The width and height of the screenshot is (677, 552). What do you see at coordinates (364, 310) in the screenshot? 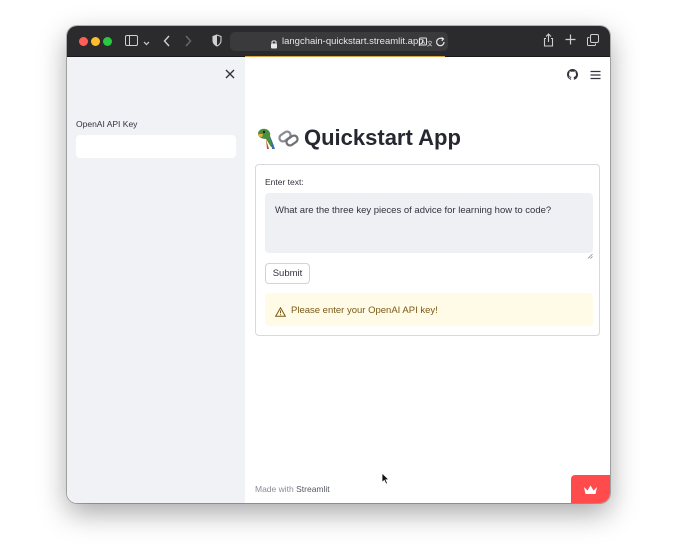
I see `alert-text: Please enter your OpenAI API key!` at bounding box center [364, 310].